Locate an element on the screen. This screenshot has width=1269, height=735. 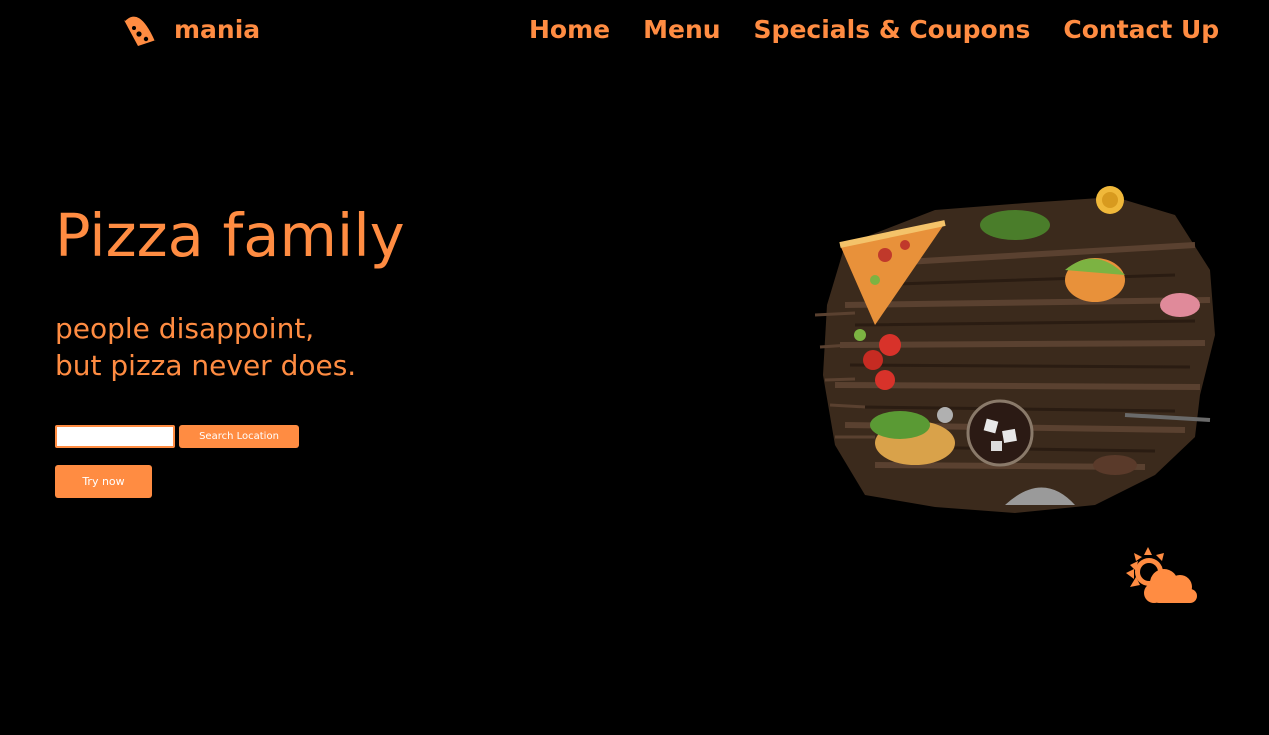
try-now-button: Try now is located at coordinates (103, 481).